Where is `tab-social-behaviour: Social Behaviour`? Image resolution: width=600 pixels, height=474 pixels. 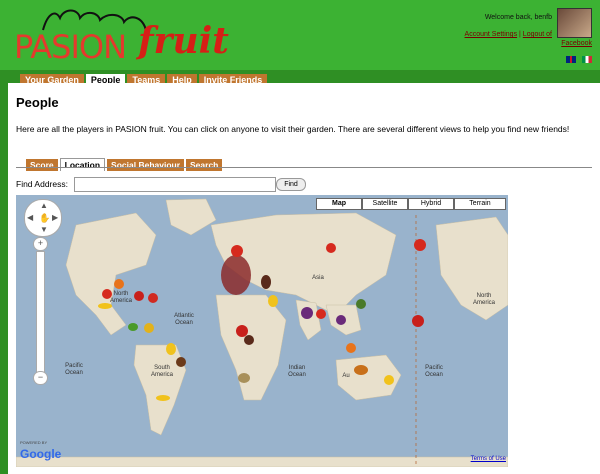
tab-social-behaviour: Social Behaviour is located at coordinates (146, 165).